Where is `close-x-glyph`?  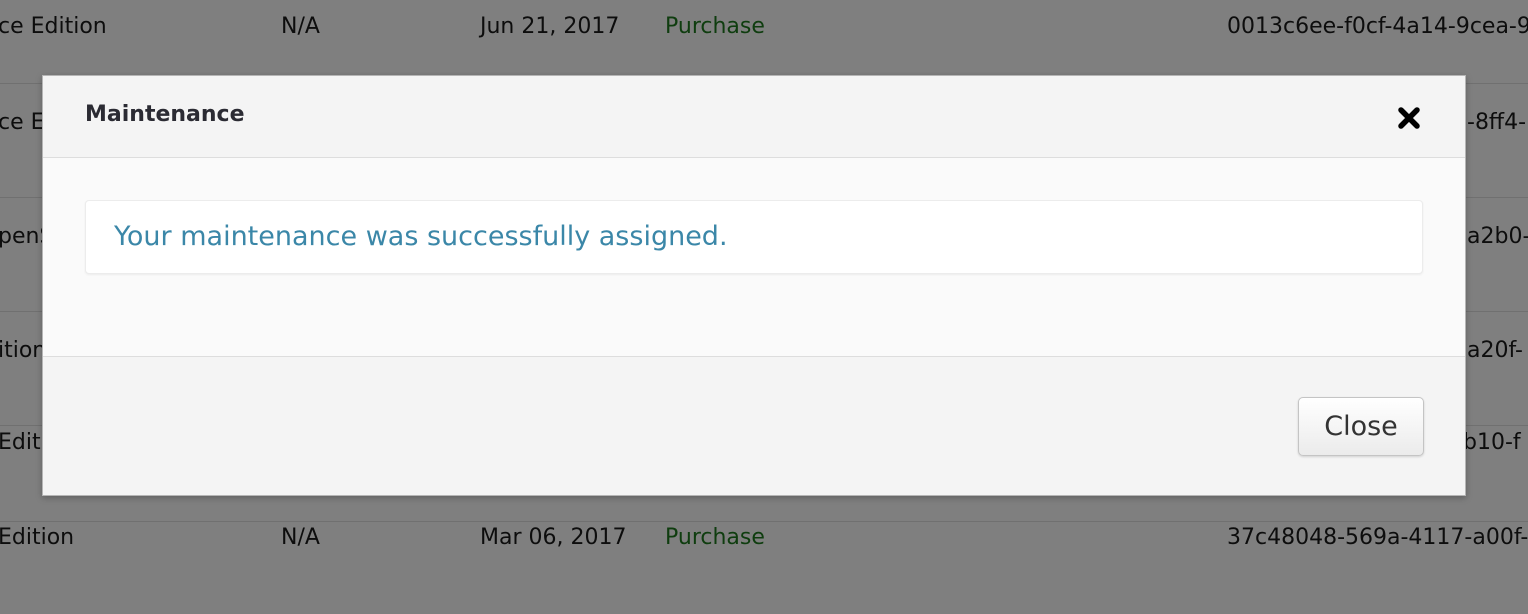 close-x-glyph is located at coordinates (1409, 118).